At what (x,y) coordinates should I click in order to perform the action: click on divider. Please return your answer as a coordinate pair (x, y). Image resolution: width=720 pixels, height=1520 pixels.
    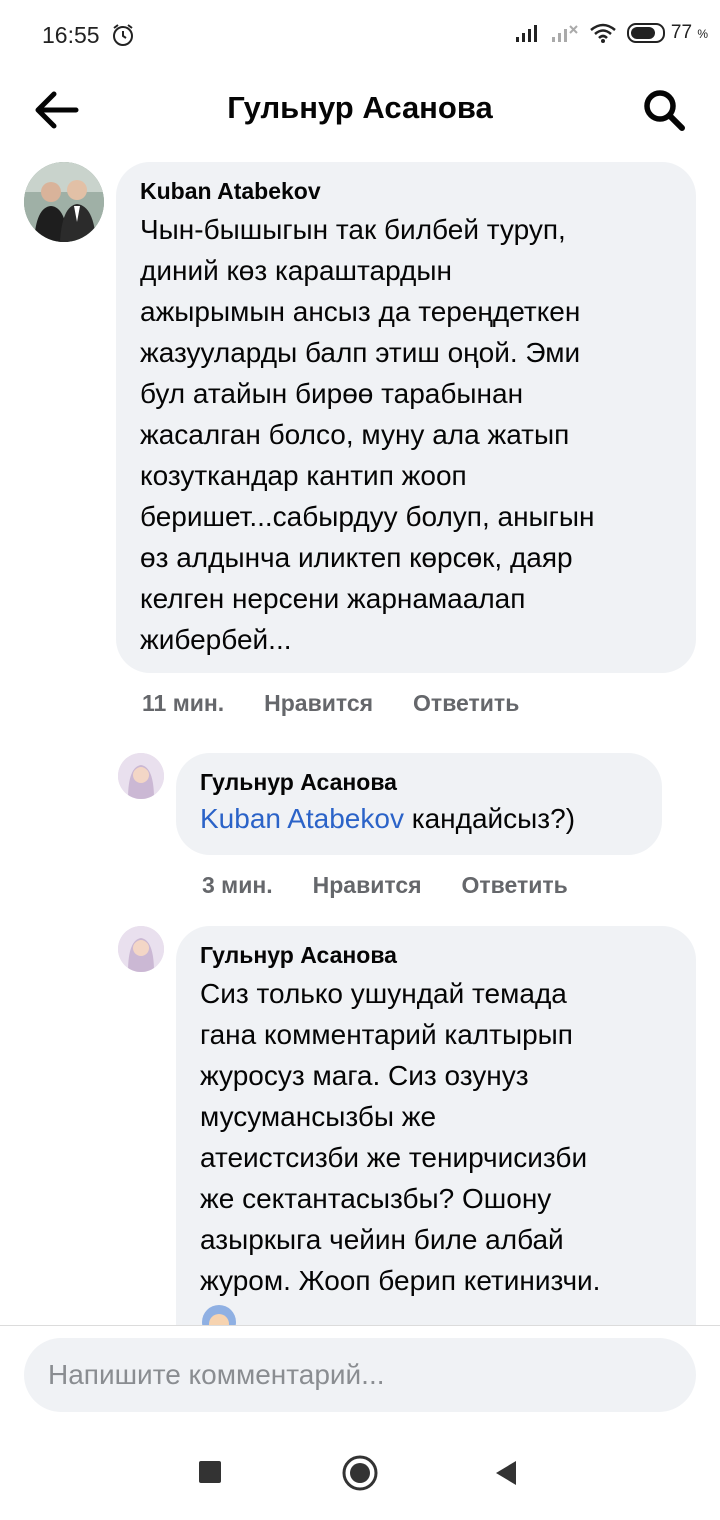
    Looking at the image, I should click on (360, 1325).